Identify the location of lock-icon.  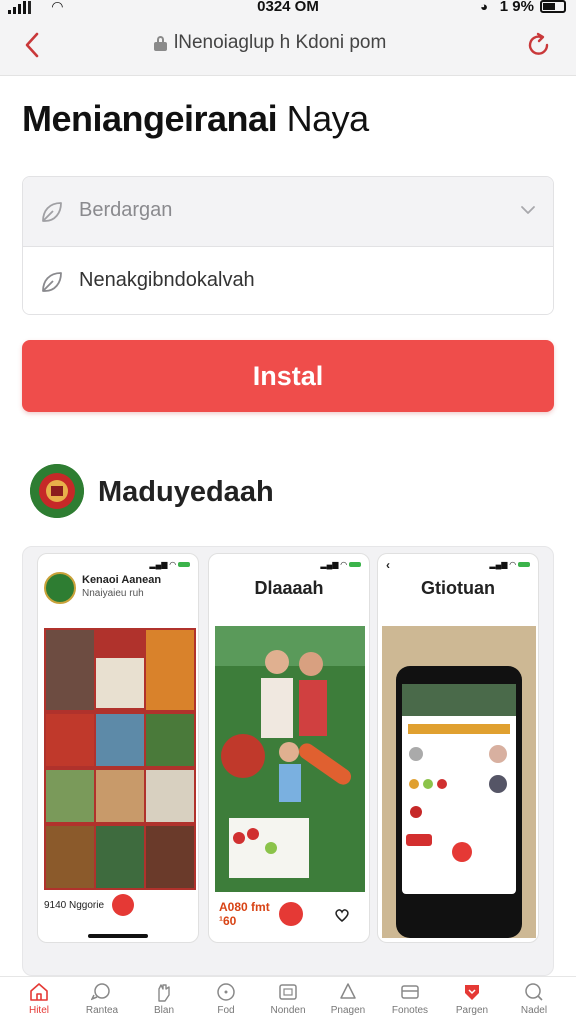
(160, 43).